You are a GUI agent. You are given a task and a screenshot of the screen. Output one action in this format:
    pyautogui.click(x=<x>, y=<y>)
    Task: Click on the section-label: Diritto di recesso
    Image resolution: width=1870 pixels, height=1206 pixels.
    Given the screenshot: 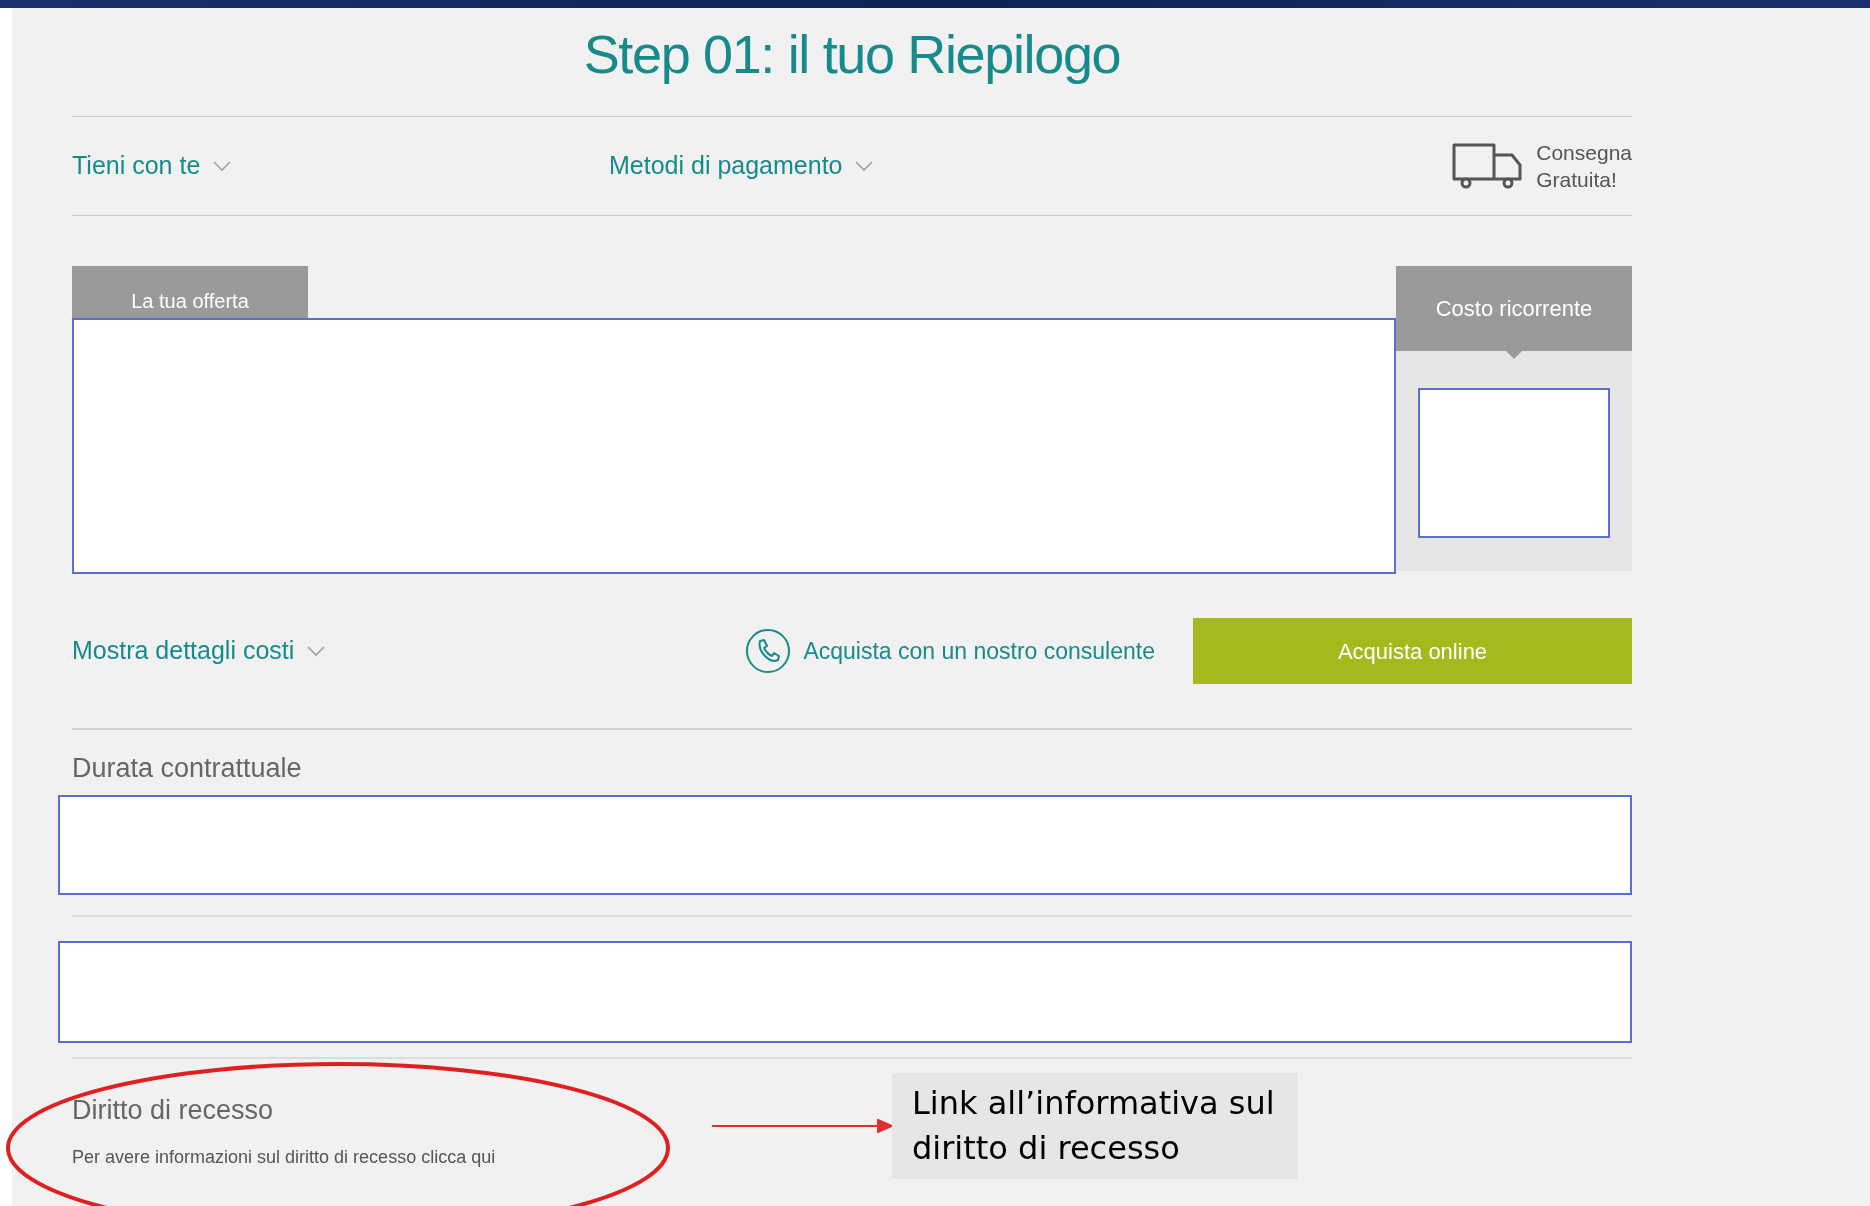 What is the action you would take?
    pyautogui.click(x=173, y=1110)
    